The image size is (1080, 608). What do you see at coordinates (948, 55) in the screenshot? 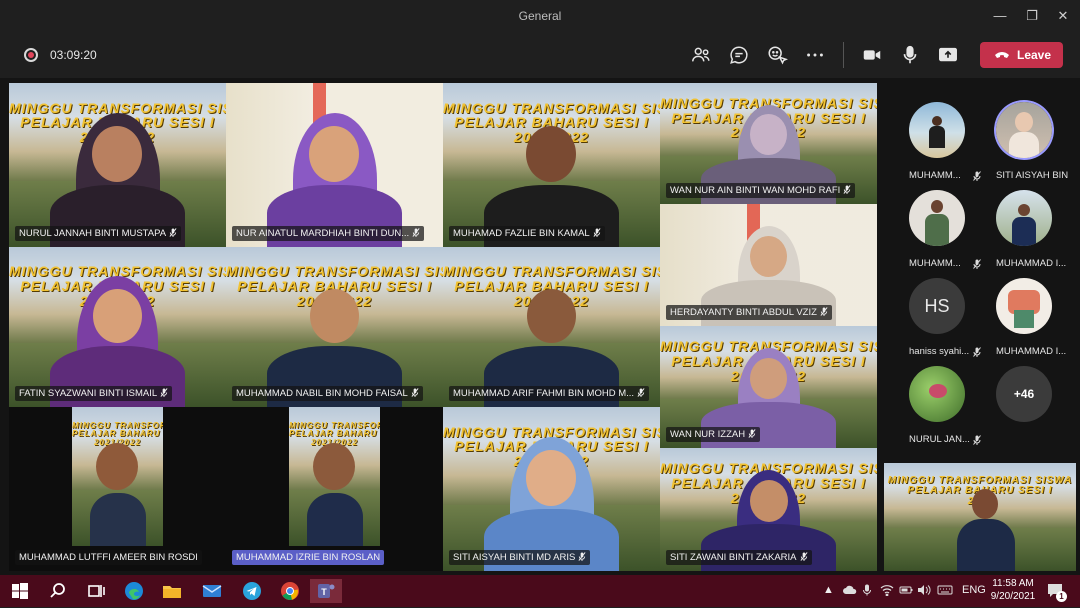
I see `share-screen-icon` at bounding box center [948, 55].